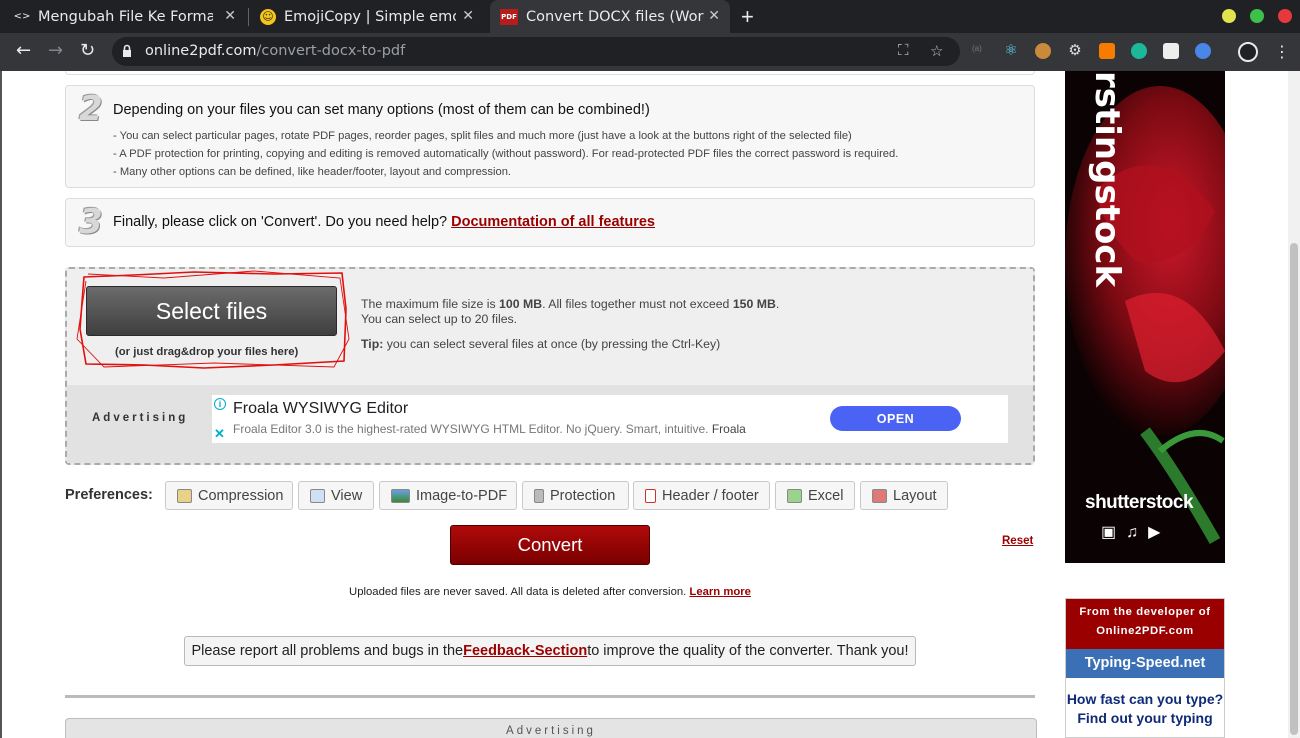 This screenshot has width=1300, height=738. What do you see at coordinates (903, 50) in the screenshot?
I see `translate-icon: ⛶` at bounding box center [903, 50].